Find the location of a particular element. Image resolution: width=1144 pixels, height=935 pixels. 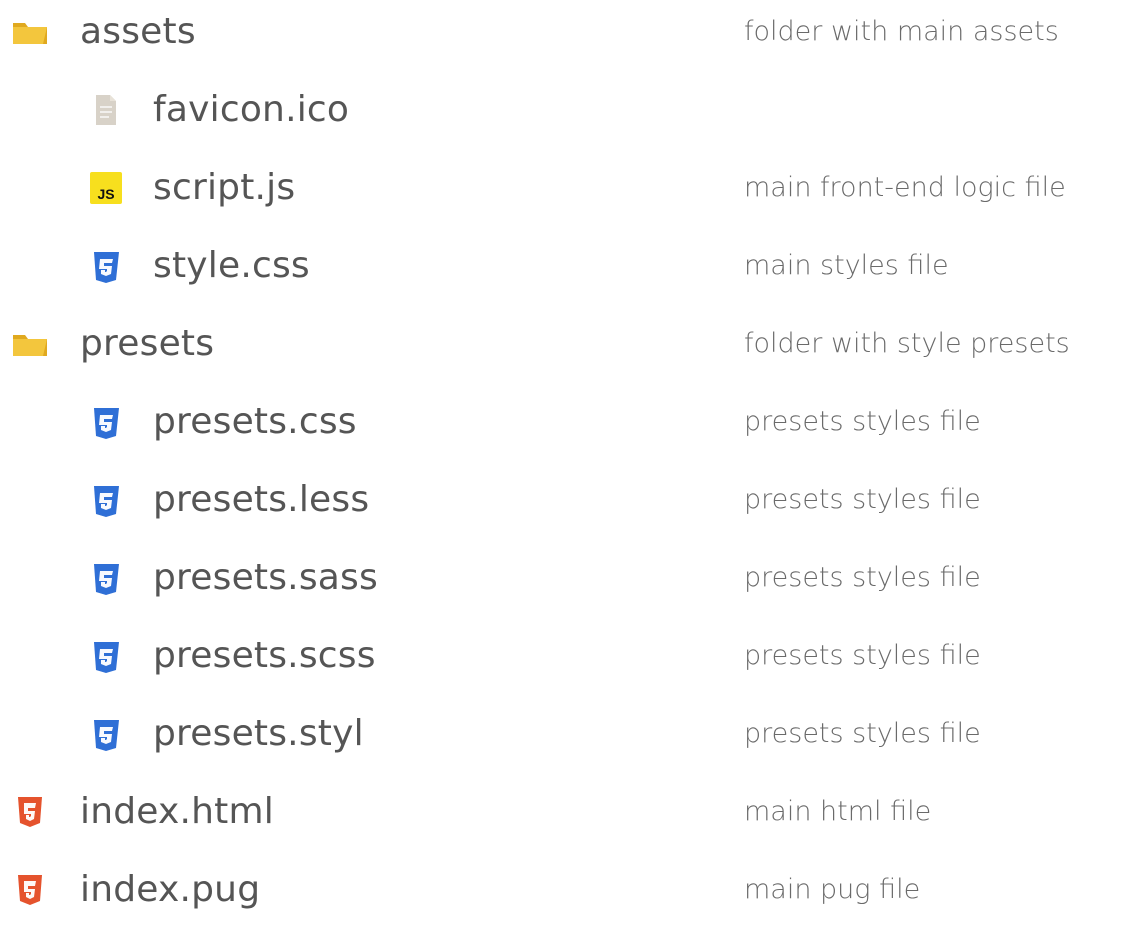

tree-item-name: script.js is located at coordinates (224, 187).